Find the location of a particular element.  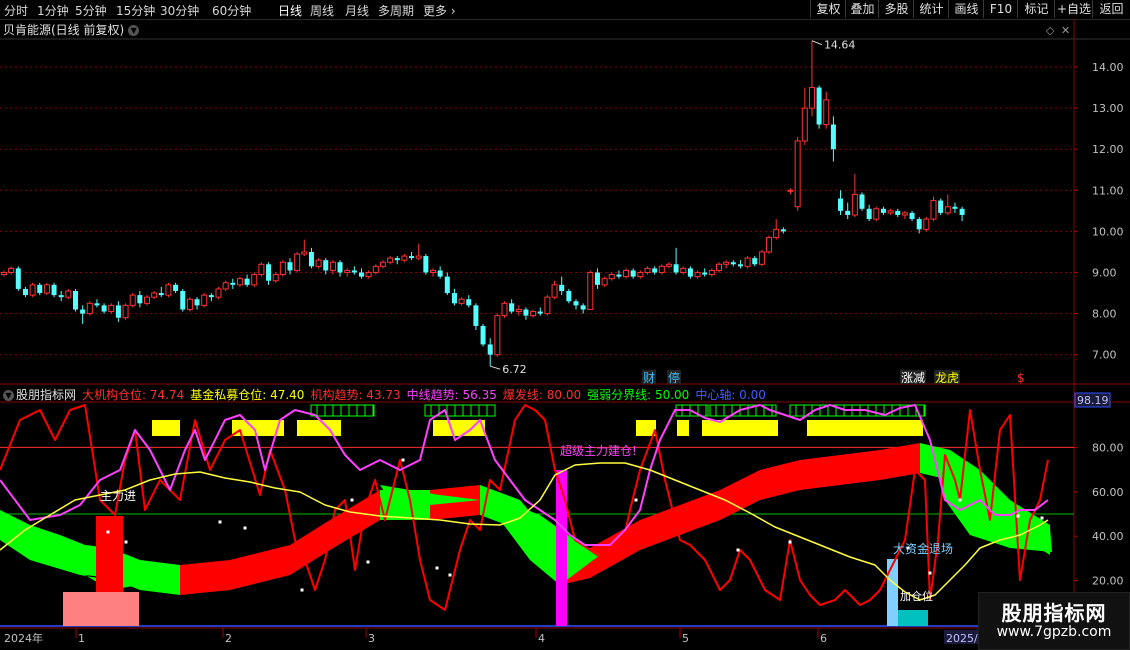

price-tick-label: 13.00 is located at coordinates (1108, 108).